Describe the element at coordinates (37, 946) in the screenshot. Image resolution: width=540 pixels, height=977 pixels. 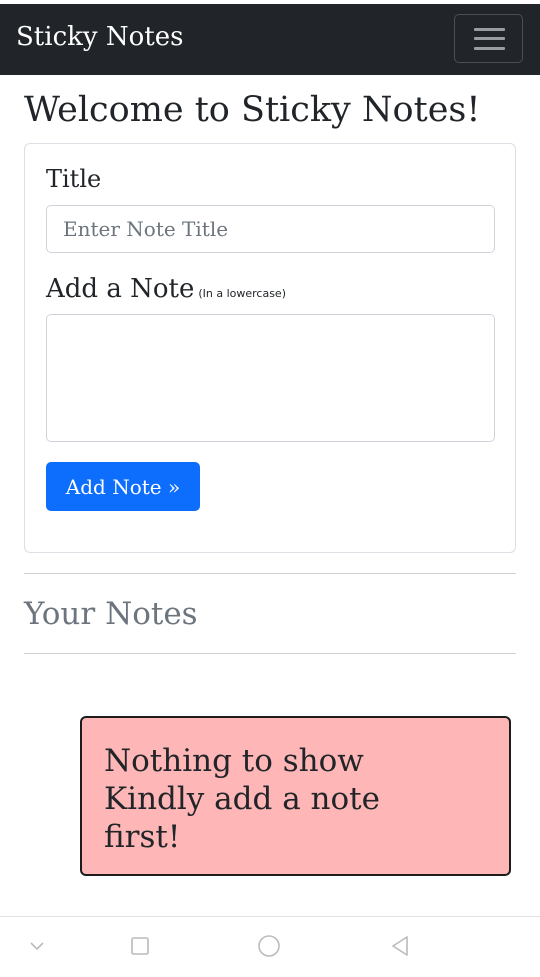
I see `chevron-down-icon` at that location.